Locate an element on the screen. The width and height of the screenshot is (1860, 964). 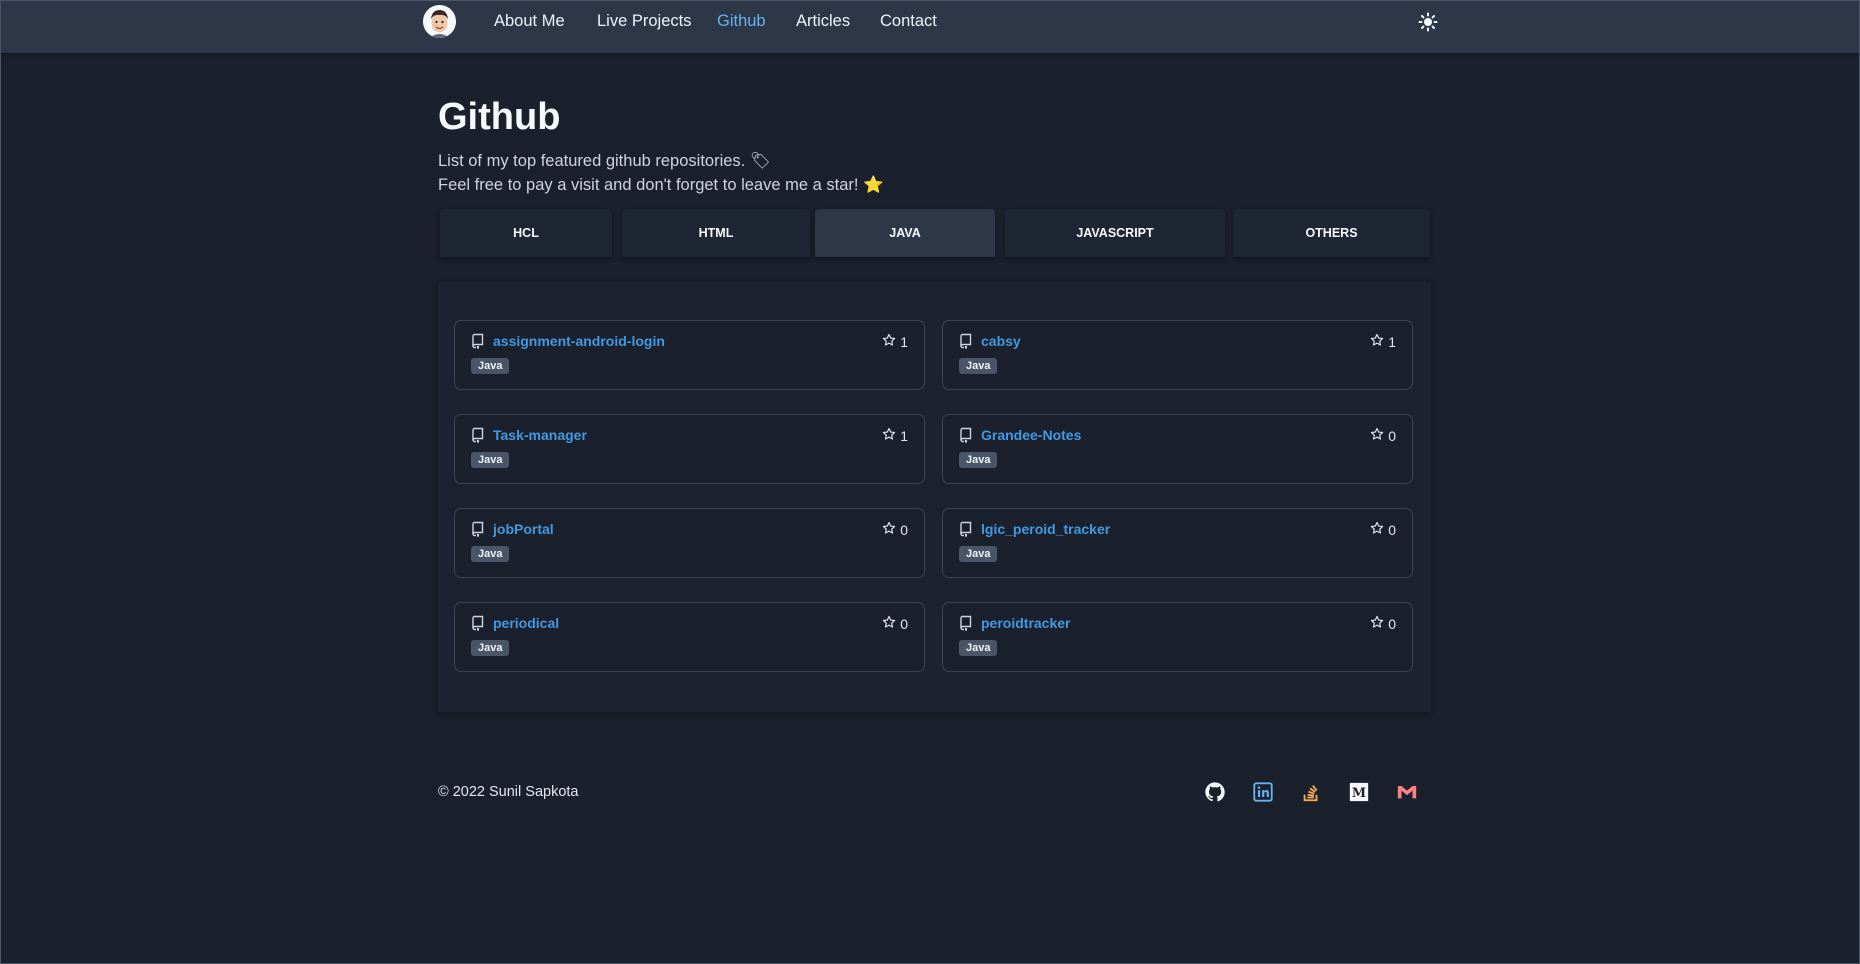
nav-github: Github is located at coordinates (741, 21).